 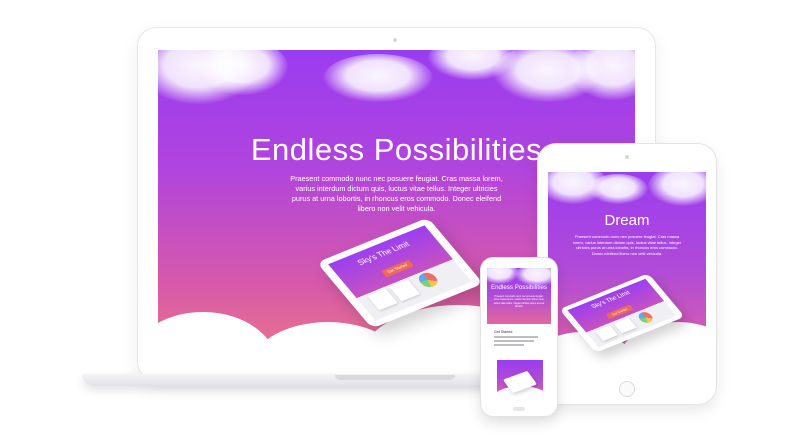 I want to click on tablet-camera, so click(x=627, y=157).